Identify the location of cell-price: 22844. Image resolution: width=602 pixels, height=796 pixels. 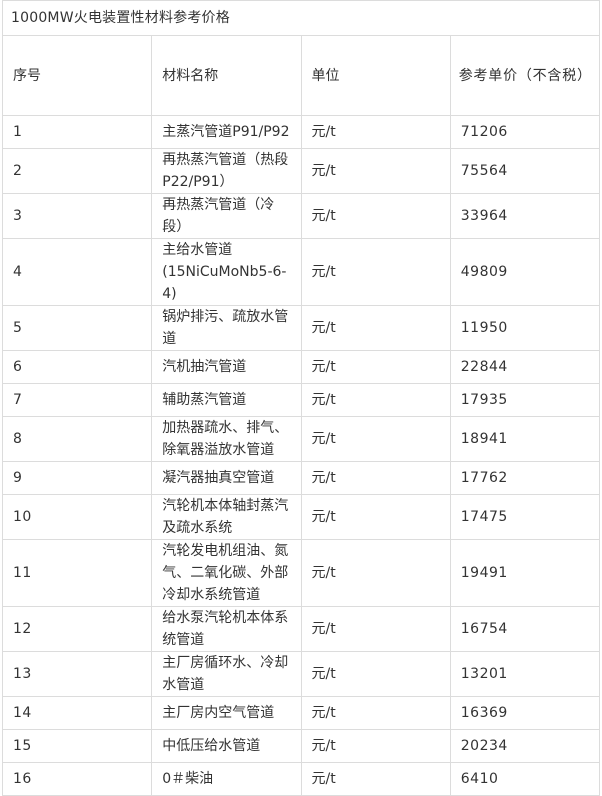
(525, 367).